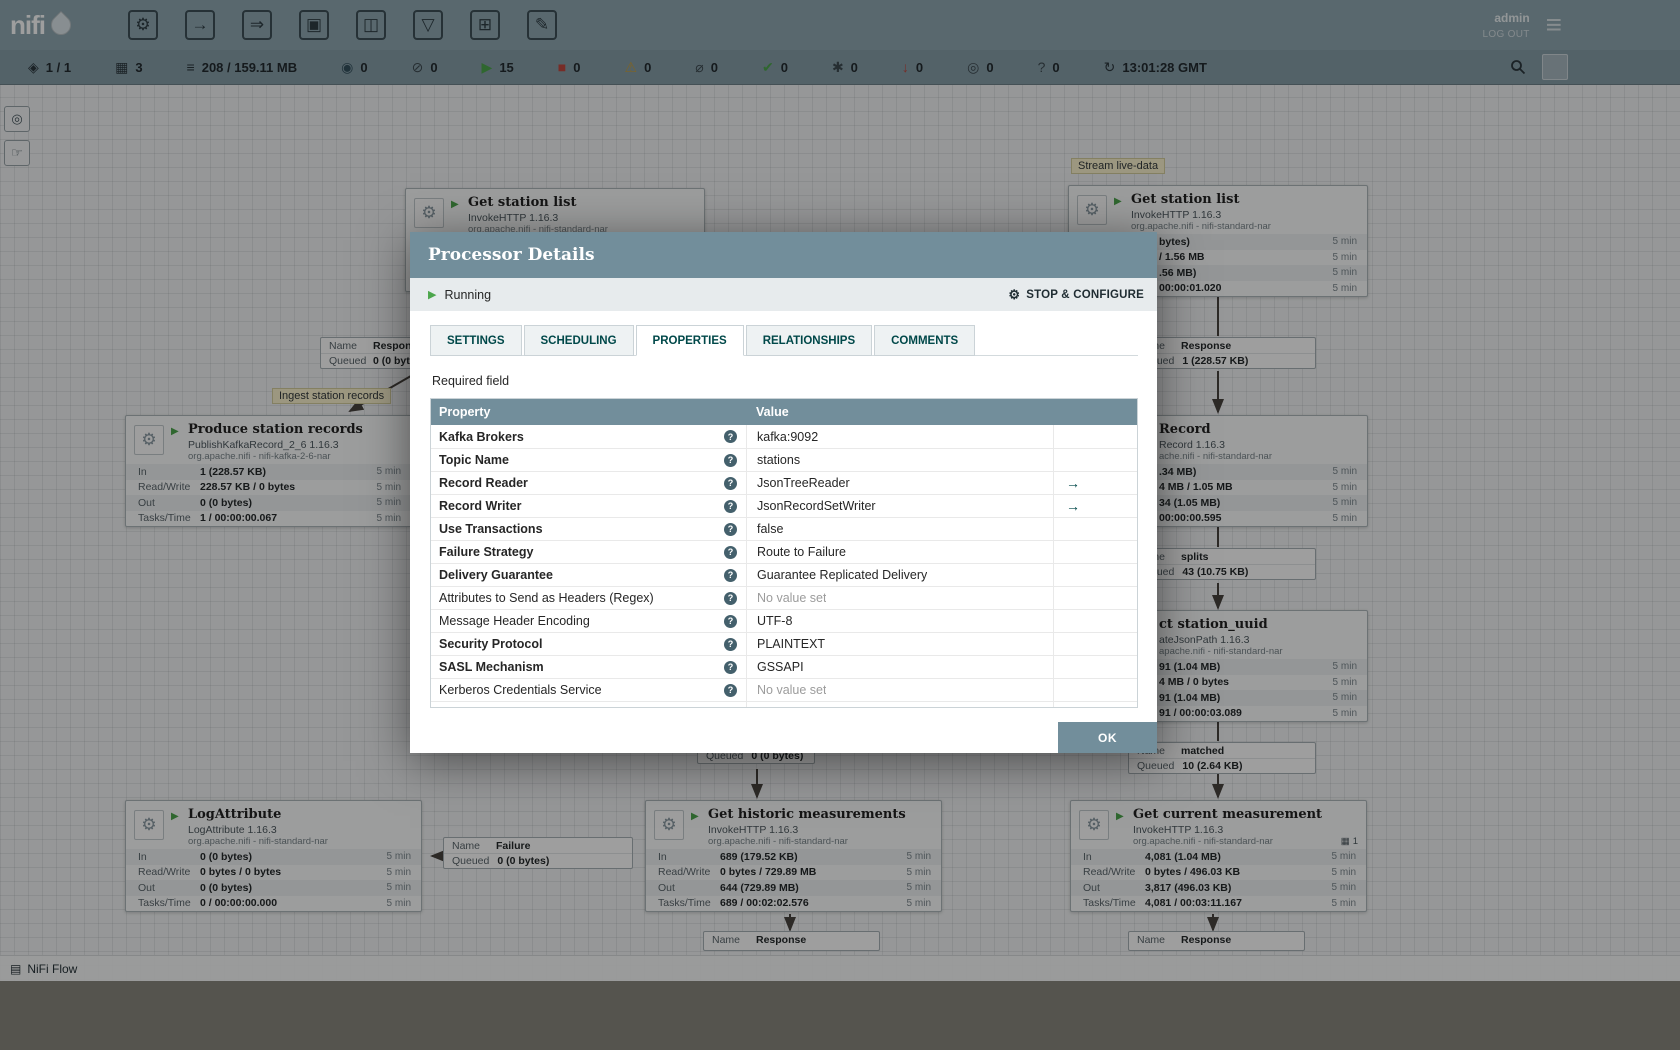 This screenshot has height=1050, width=1680. I want to click on property-name: Message Header Encoding, so click(514, 621).